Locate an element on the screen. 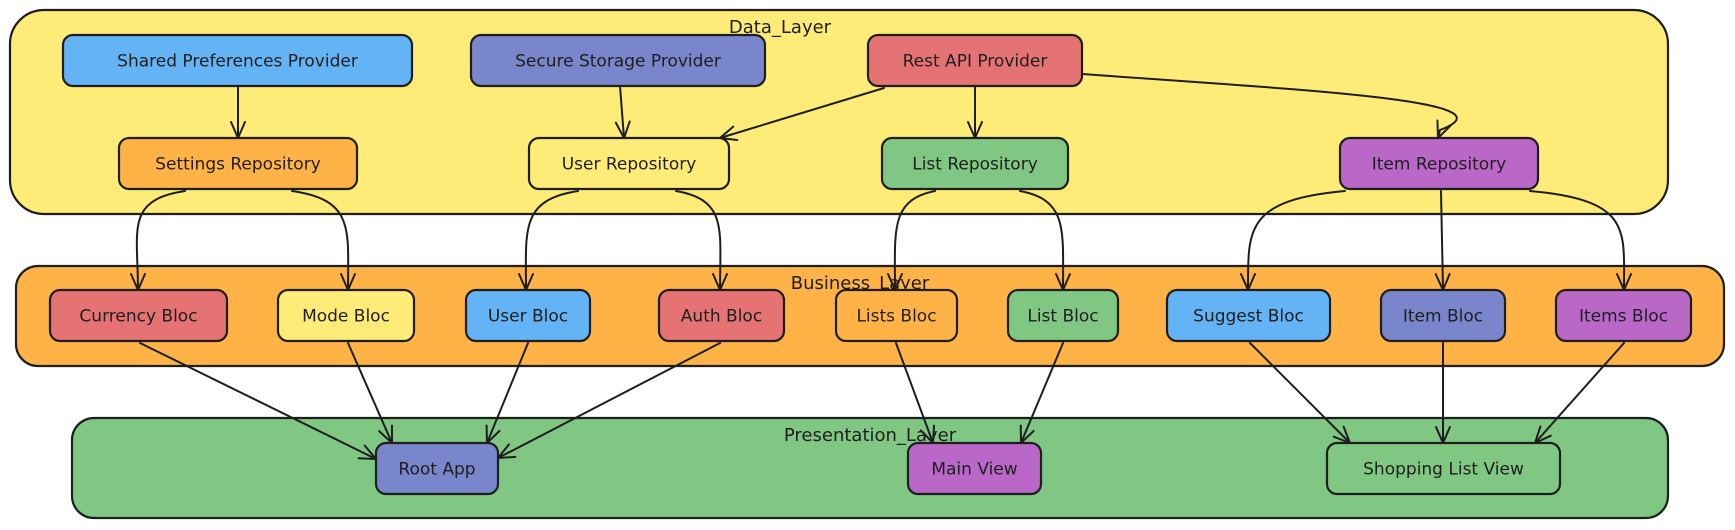  node-secure-storage: Secure Storage Provider is located at coordinates (618, 60).